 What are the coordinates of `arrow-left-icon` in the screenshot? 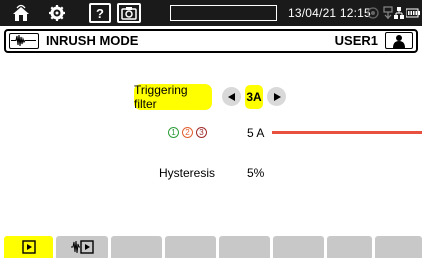 It's located at (231, 96).